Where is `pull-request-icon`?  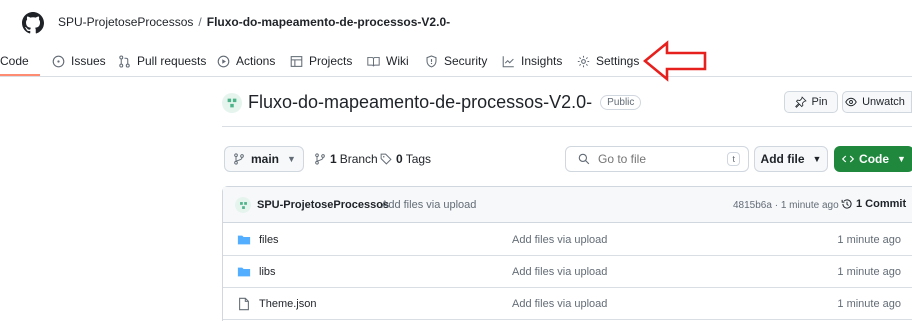 pull-request-icon is located at coordinates (124, 61).